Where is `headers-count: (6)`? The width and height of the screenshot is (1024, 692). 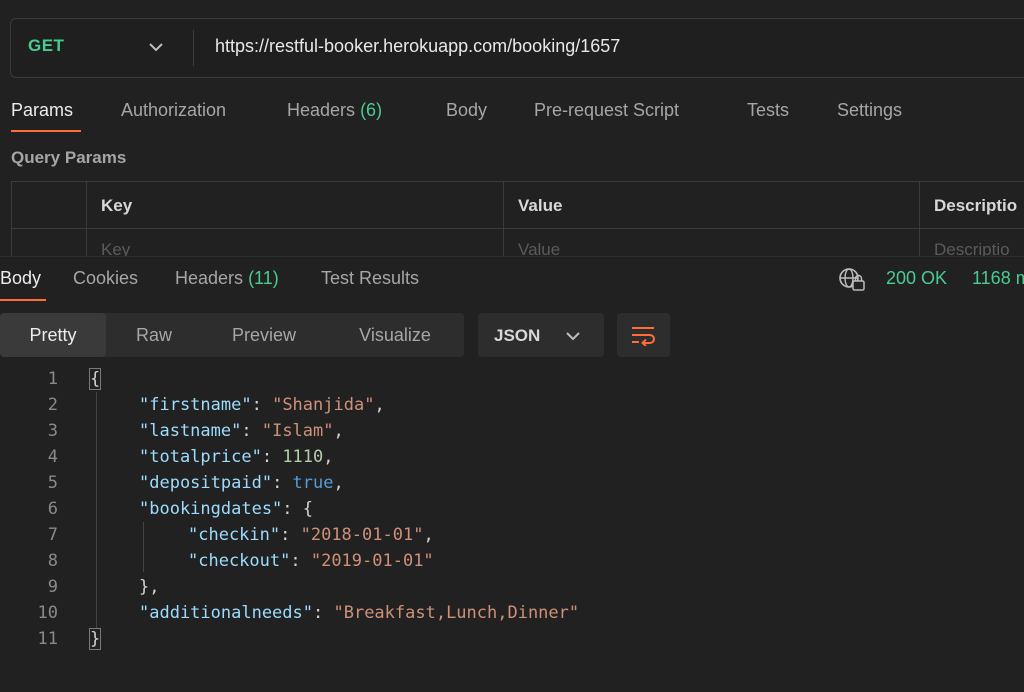 headers-count: (6) is located at coordinates (371, 110).